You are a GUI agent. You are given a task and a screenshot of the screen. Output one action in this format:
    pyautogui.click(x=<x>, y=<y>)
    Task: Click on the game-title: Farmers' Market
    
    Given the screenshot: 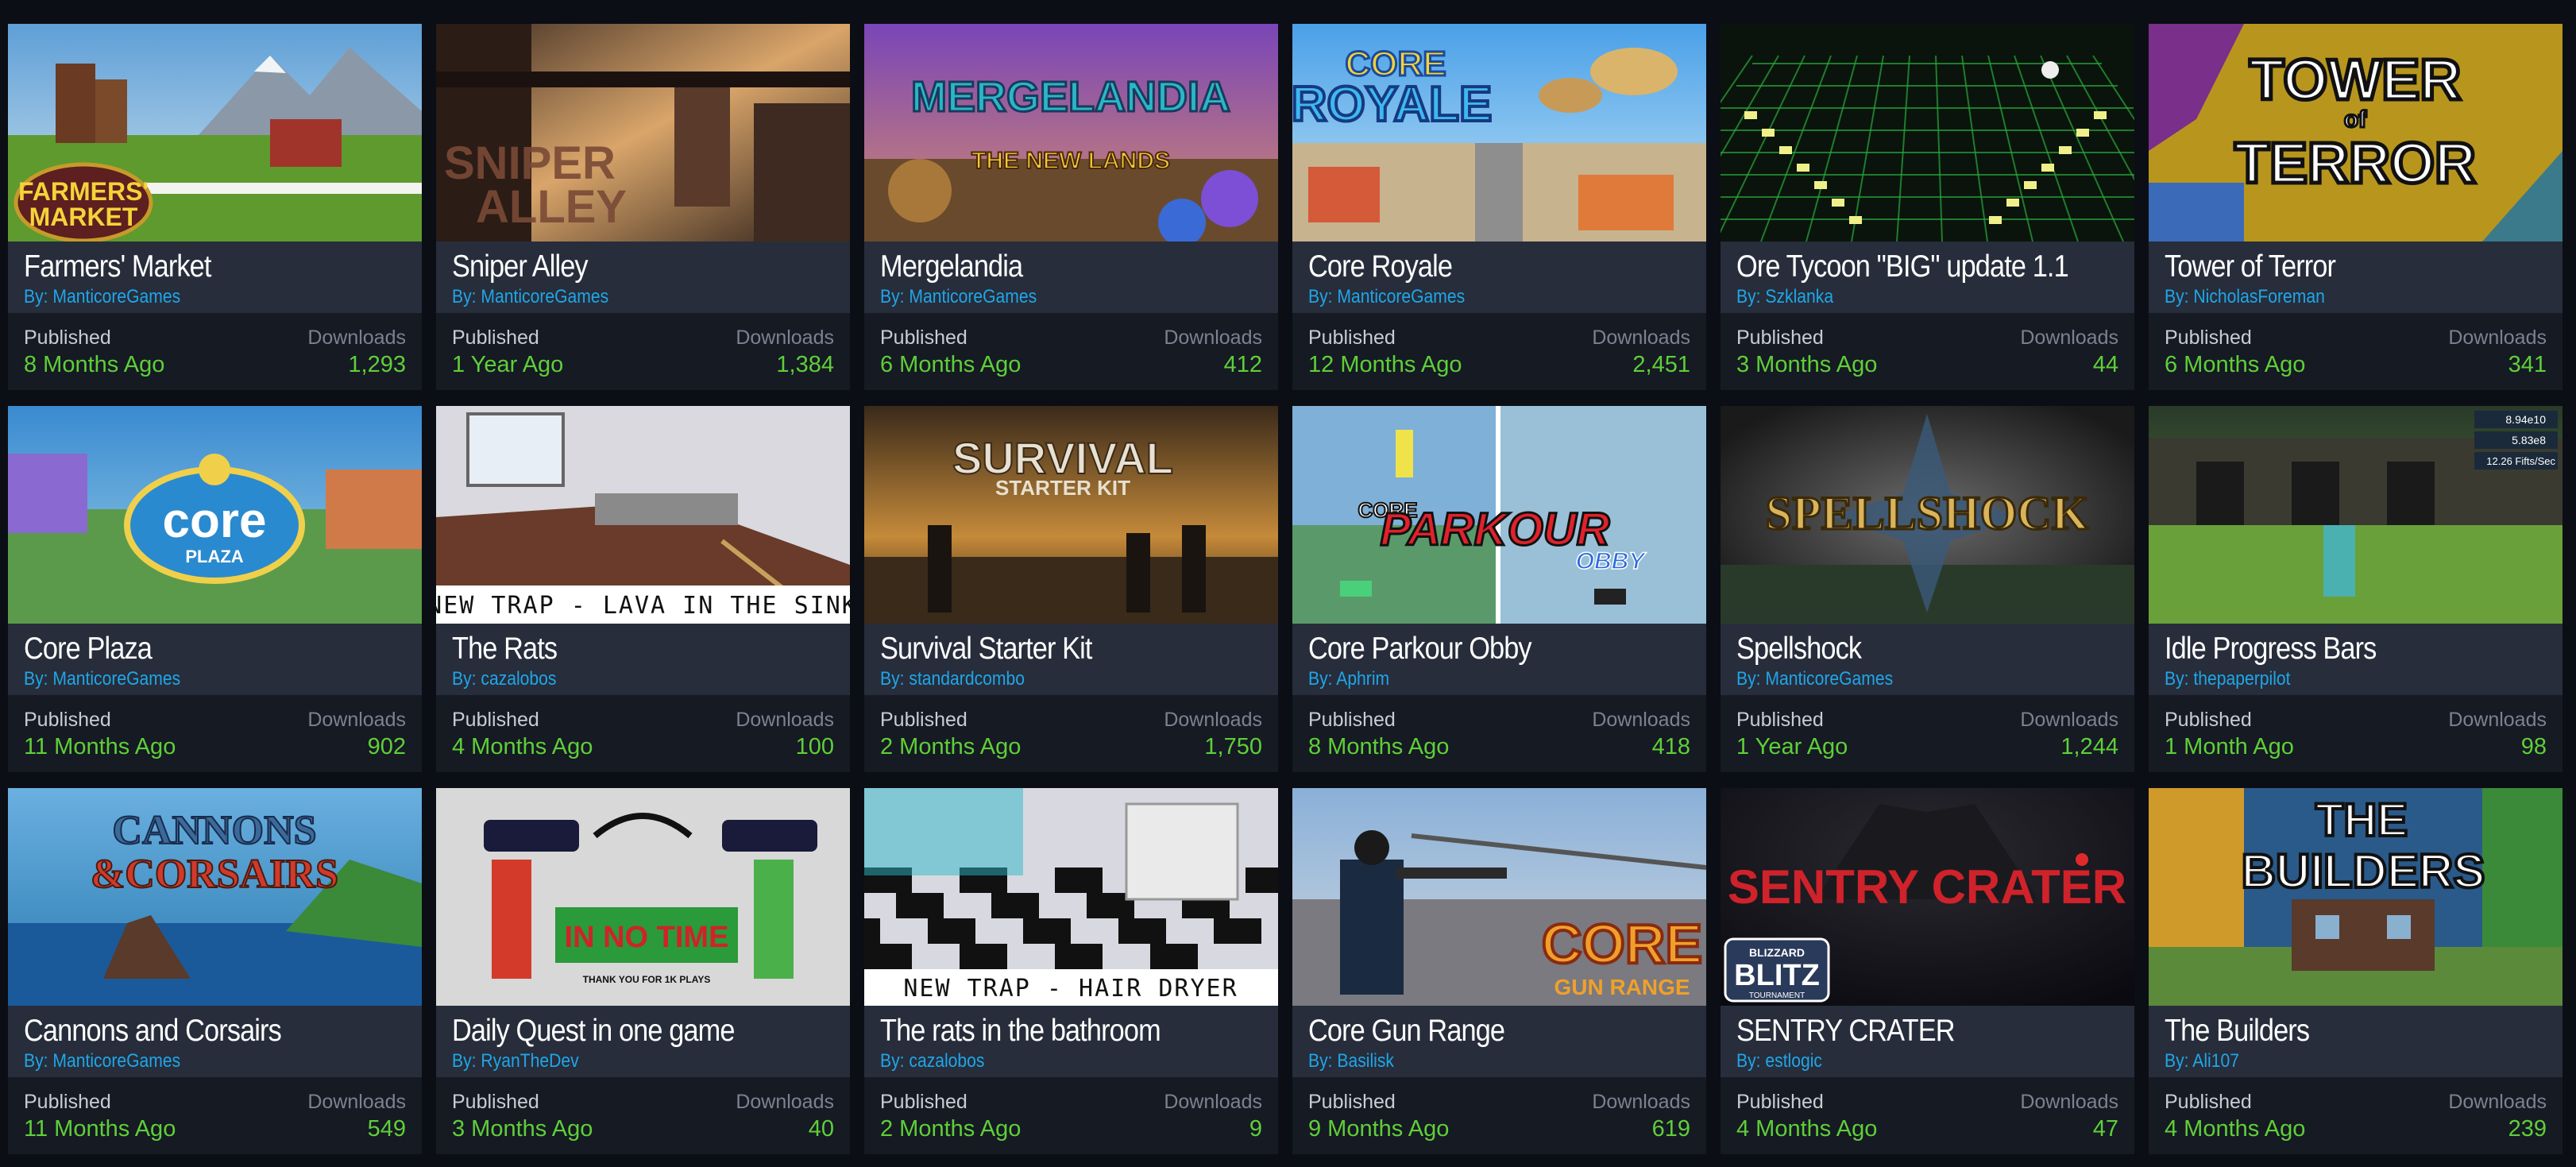 What is the action you would take?
    pyautogui.click(x=193, y=267)
    